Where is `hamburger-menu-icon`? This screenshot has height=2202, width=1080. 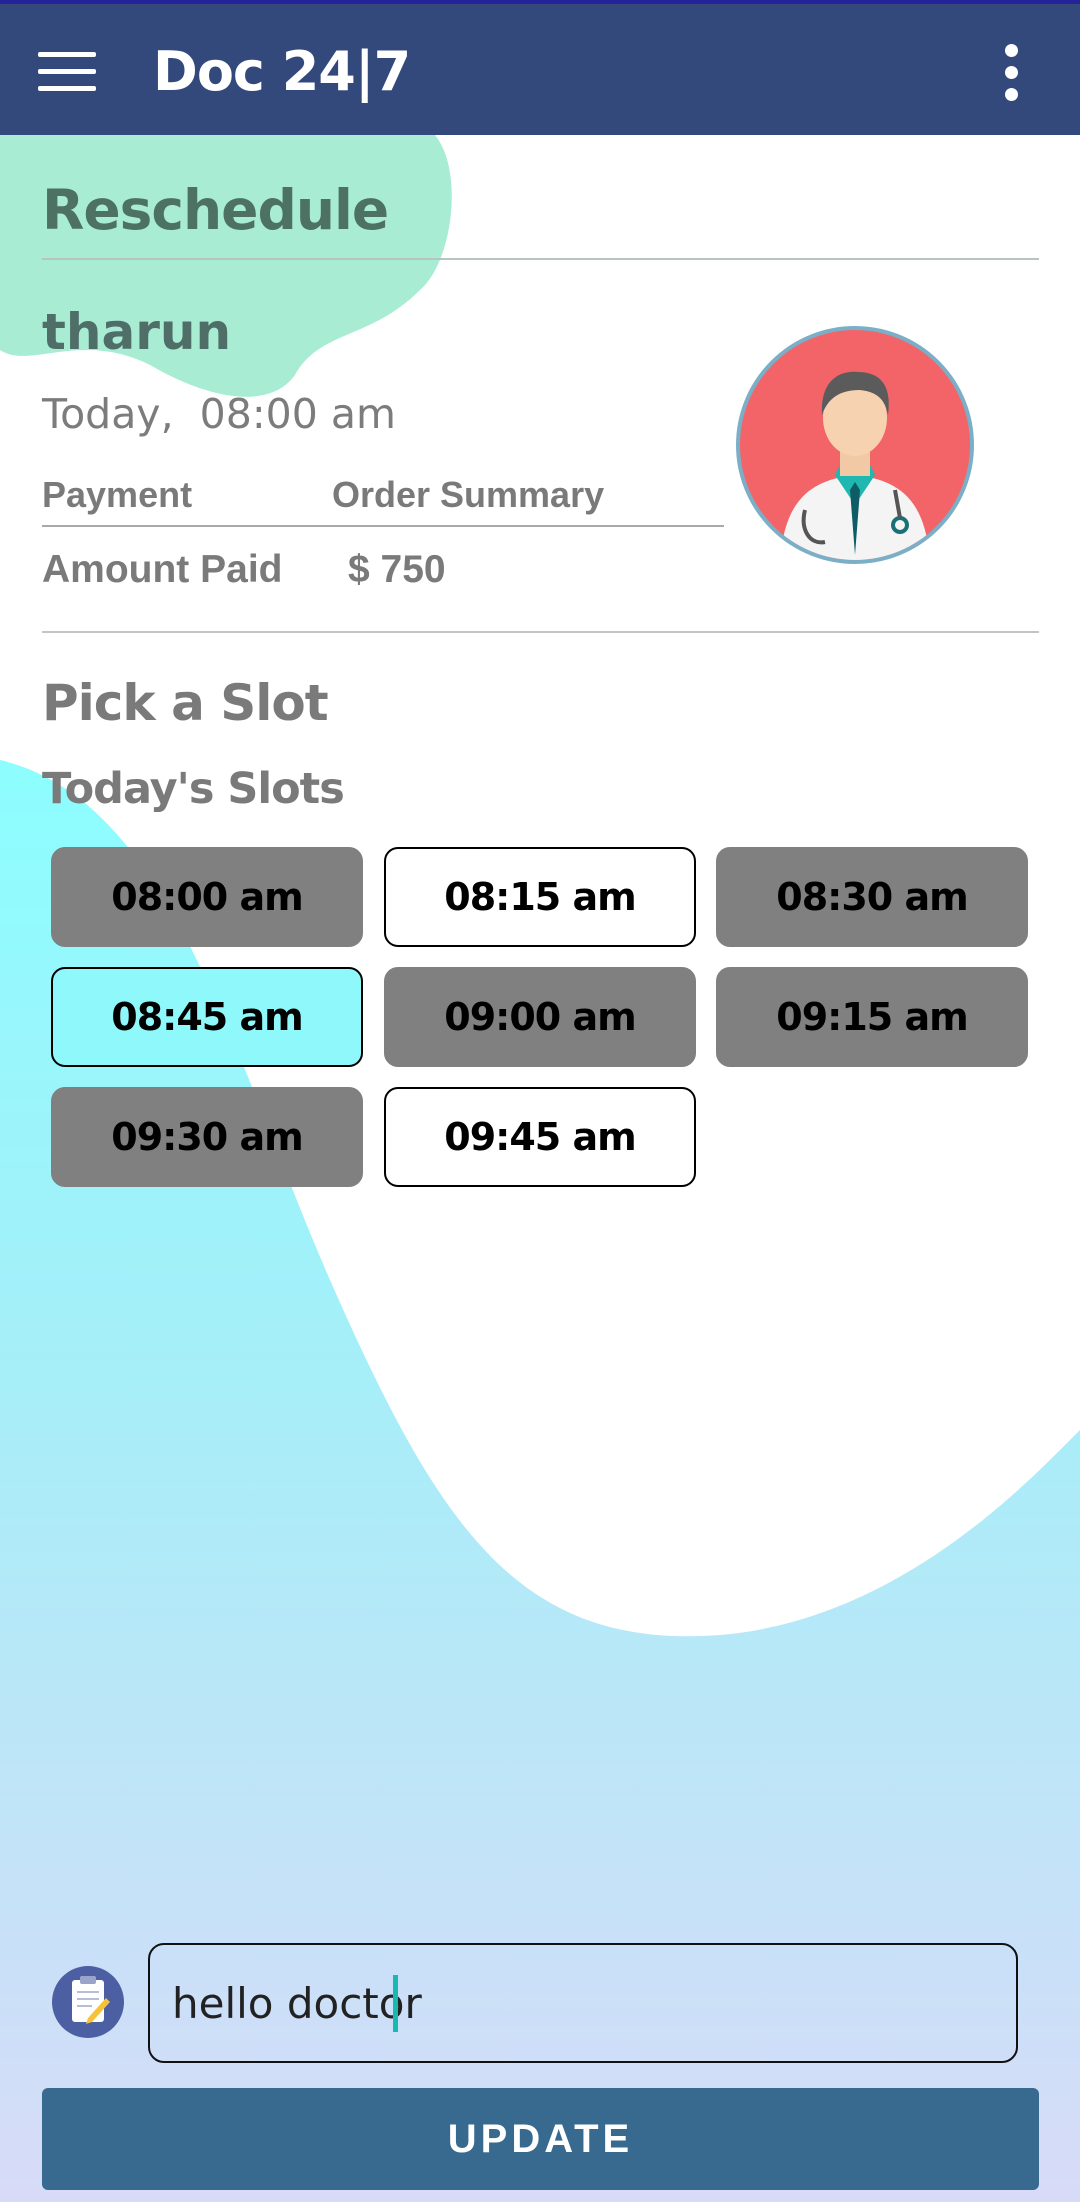 hamburger-menu-icon is located at coordinates (67, 72).